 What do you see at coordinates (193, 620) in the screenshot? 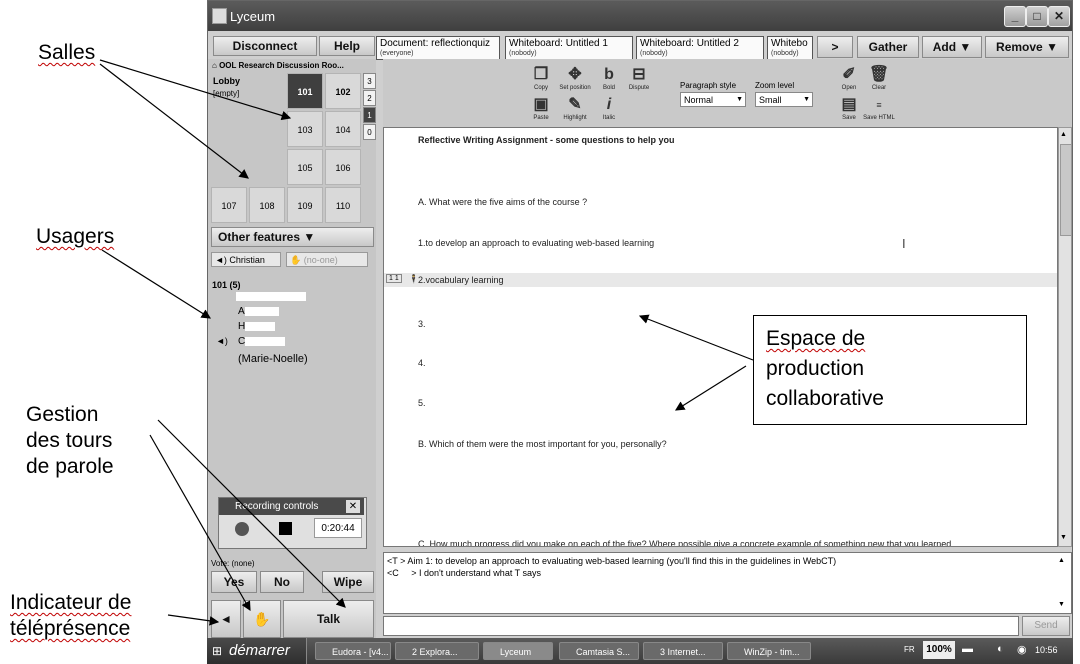
I see `arrow-indicateur` at bounding box center [193, 620].